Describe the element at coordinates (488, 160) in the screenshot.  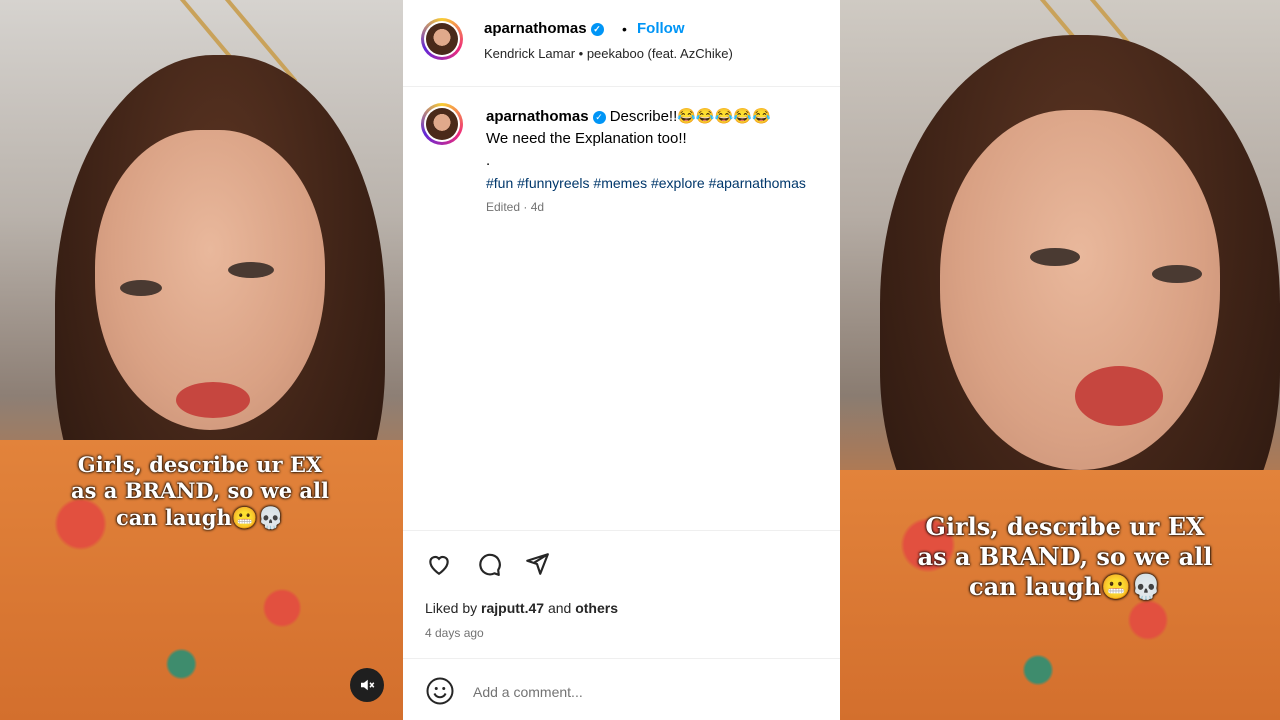
I see `caption-line: .` at that location.